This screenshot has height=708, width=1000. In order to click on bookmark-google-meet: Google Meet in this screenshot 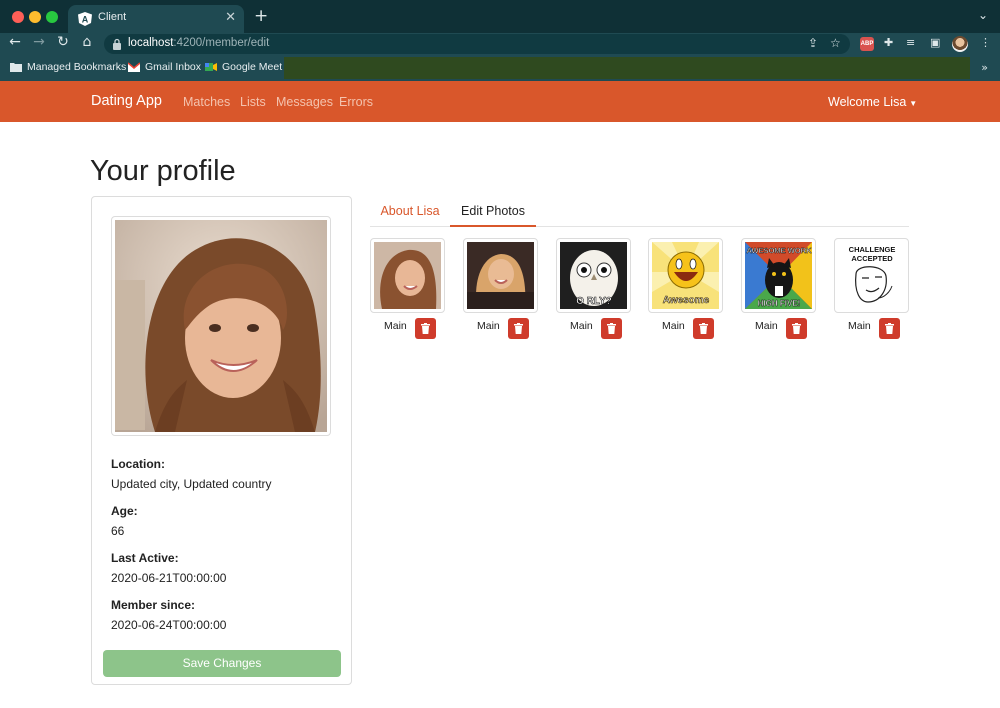, I will do `click(243, 67)`.